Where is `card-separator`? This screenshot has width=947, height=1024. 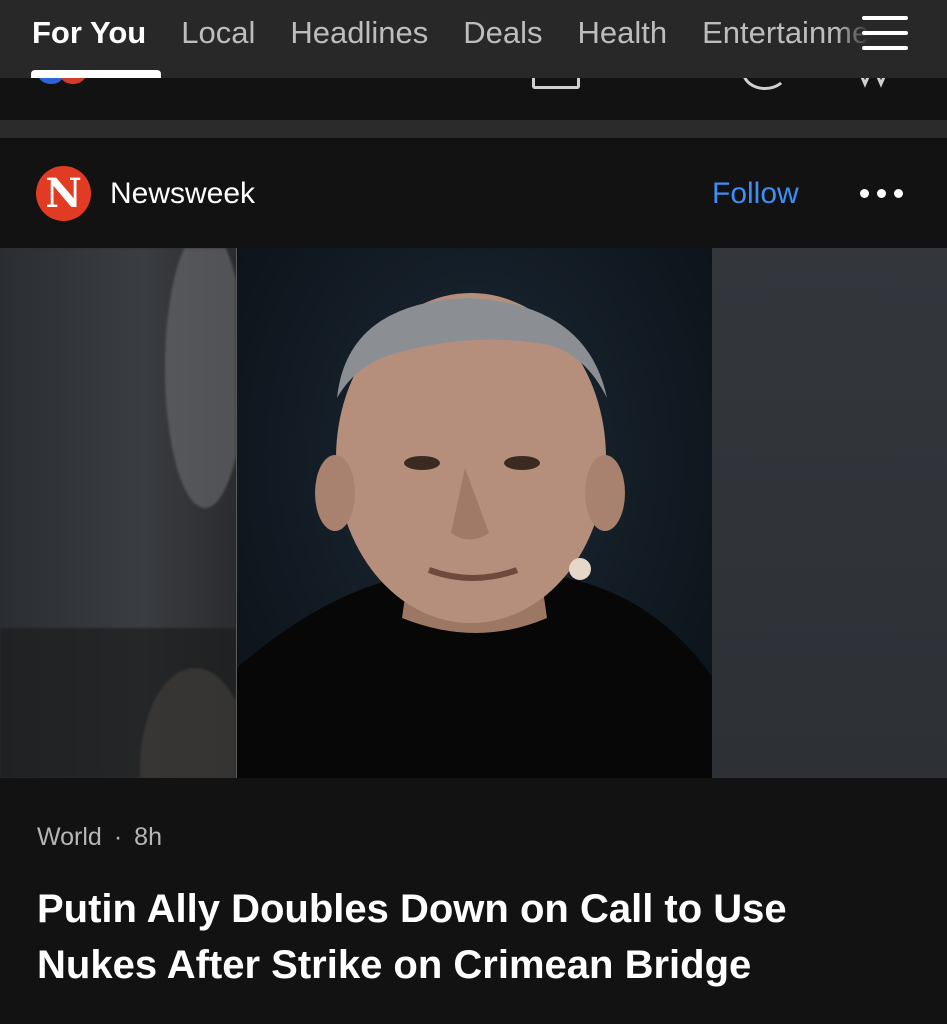
card-separator is located at coordinates (473, 129).